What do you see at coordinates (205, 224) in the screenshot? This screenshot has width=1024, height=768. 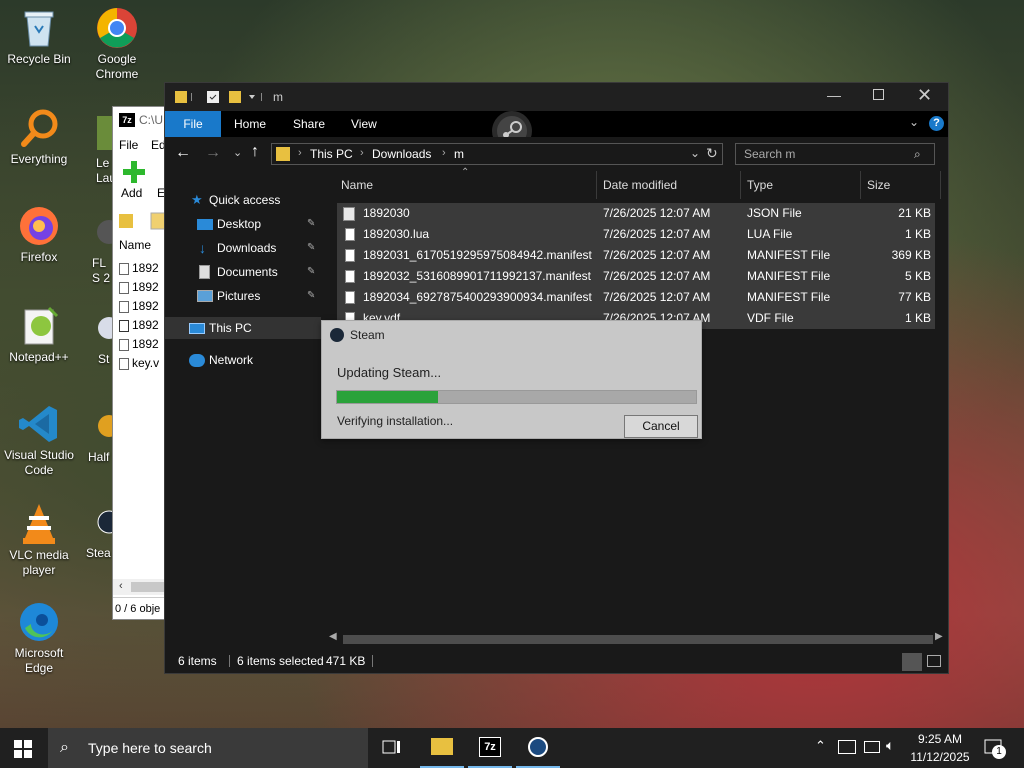 I see `desktop-icon` at bounding box center [205, 224].